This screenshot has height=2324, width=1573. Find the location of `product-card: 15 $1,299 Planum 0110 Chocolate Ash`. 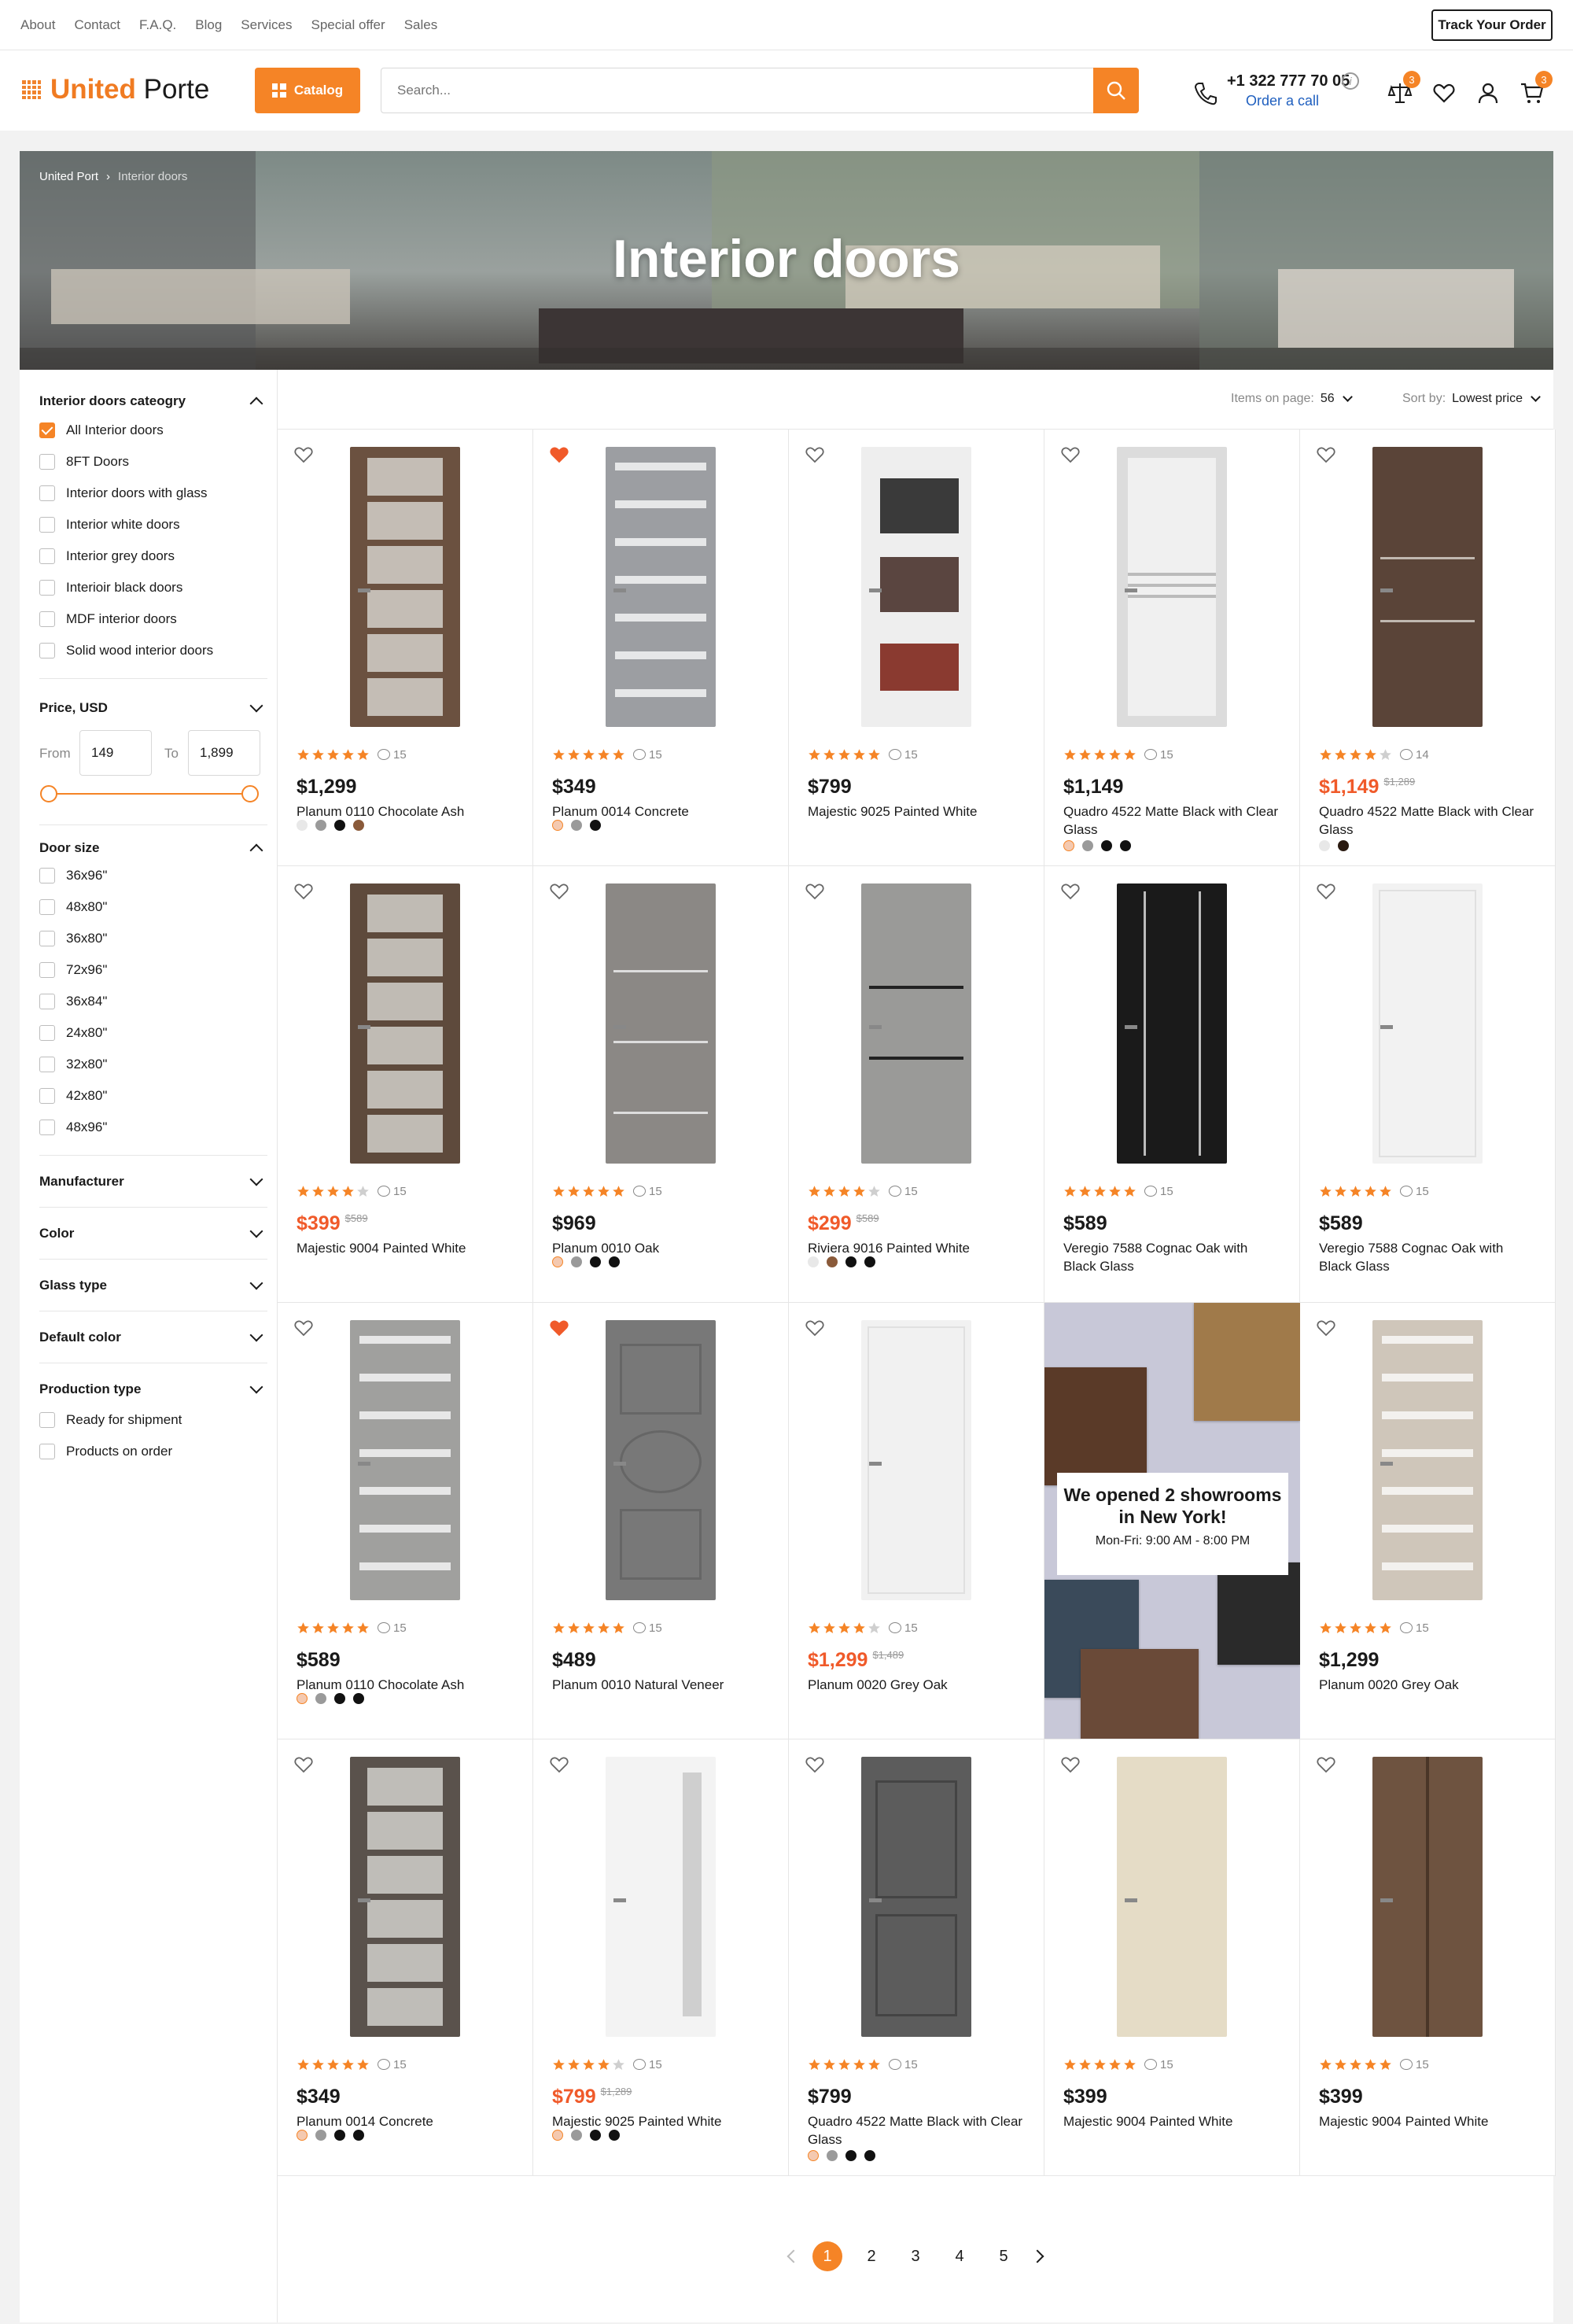

product-card: 15 $1,299 Planum 0110 Chocolate Ash is located at coordinates (405, 648).